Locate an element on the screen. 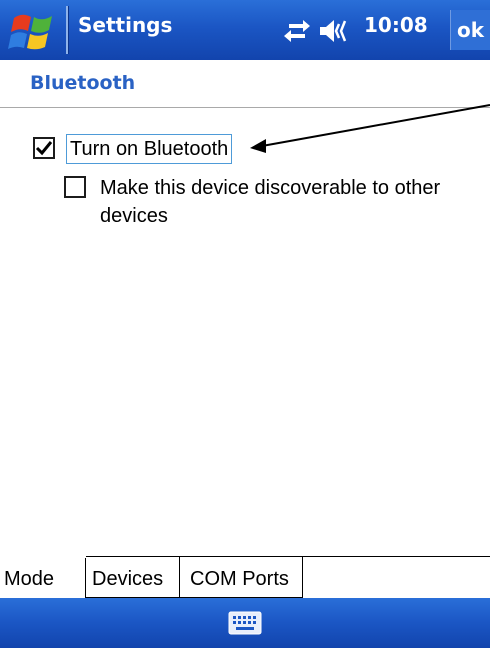 The width and height of the screenshot is (490, 648). window-title: Settings is located at coordinates (125, 25).